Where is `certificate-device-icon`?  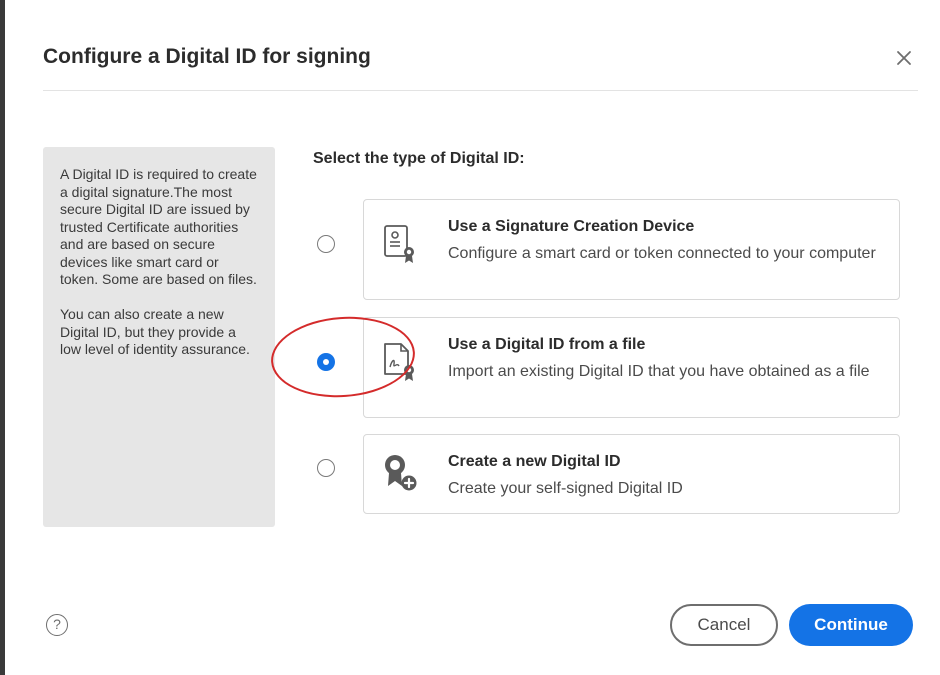
certificate-device-icon is located at coordinates (399, 244).